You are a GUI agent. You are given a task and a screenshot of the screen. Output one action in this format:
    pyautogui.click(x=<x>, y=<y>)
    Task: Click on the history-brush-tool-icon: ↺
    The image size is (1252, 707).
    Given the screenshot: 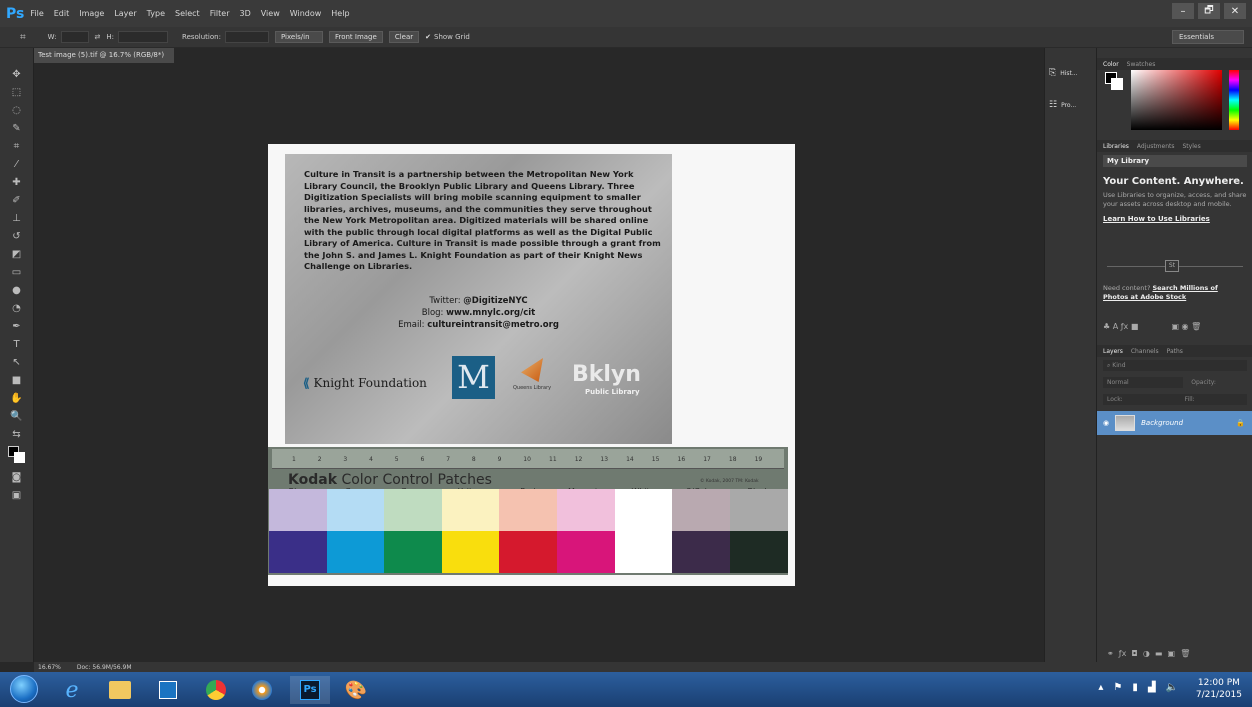 What is the action you would take?
    pyautogui.click(x=17, y=237)
    